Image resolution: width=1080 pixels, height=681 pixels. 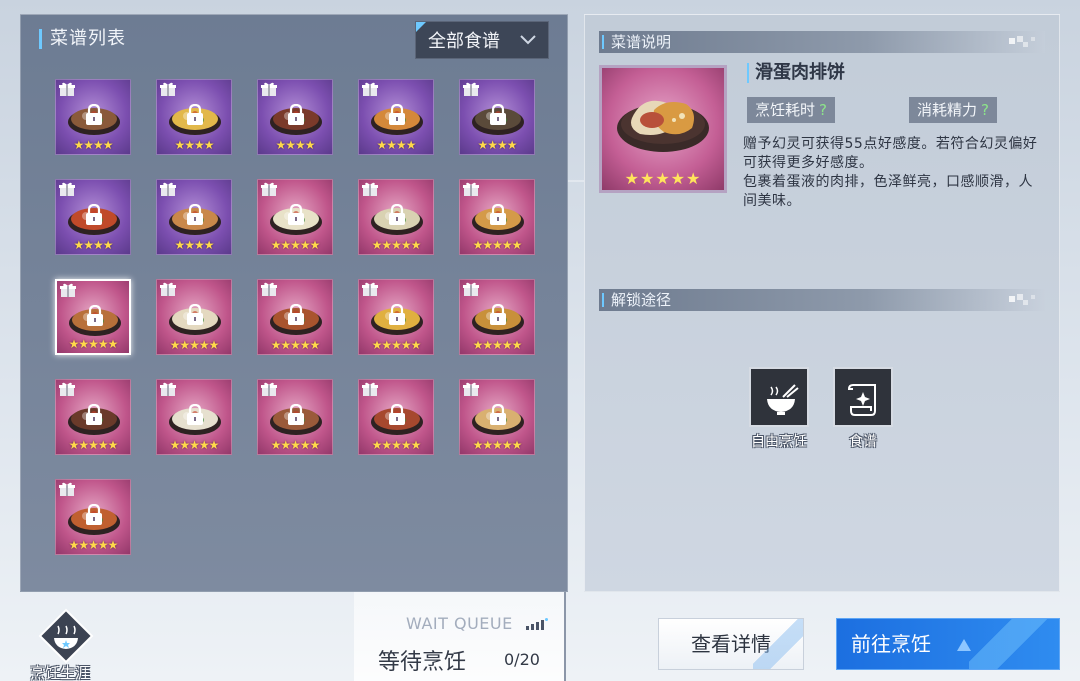 I want to click on dish-name: 滑蛋肉排饼, so click(x=796, y=73).